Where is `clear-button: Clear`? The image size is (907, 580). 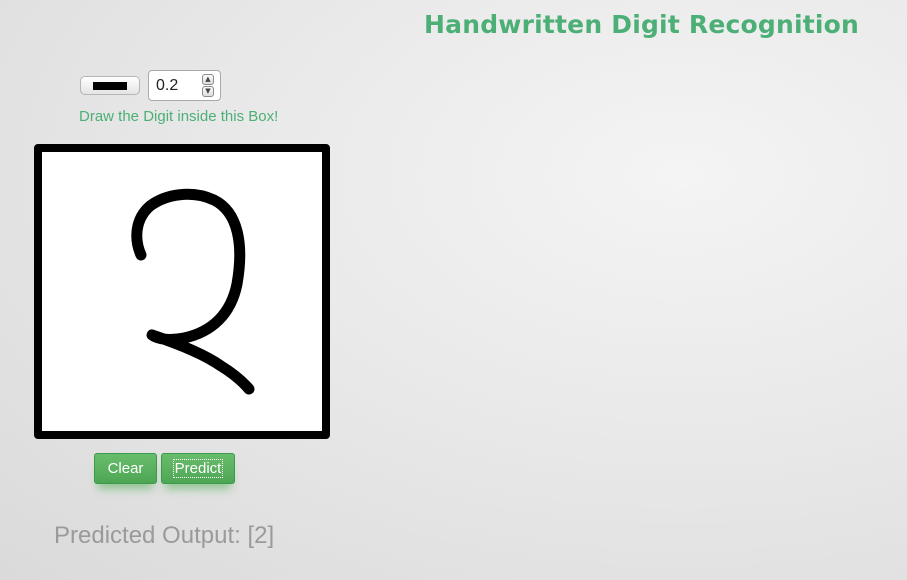
clear-button: Clear is located at coordinates (125, 468).